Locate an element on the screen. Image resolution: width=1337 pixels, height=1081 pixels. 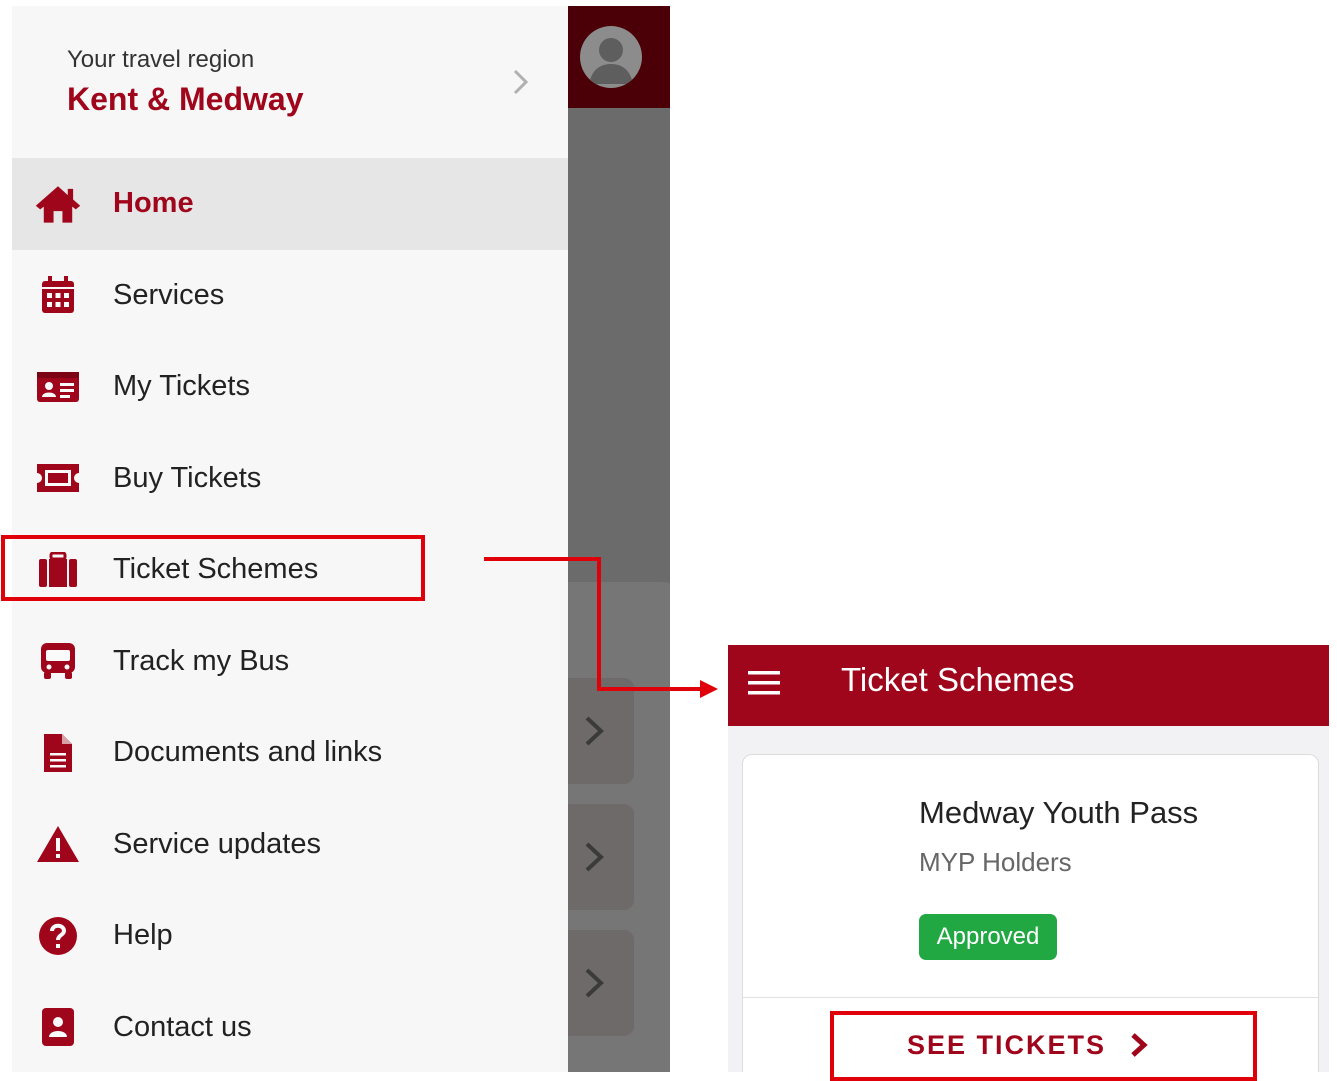
hamburger-menu-icon is located at coordinates (764, 683).